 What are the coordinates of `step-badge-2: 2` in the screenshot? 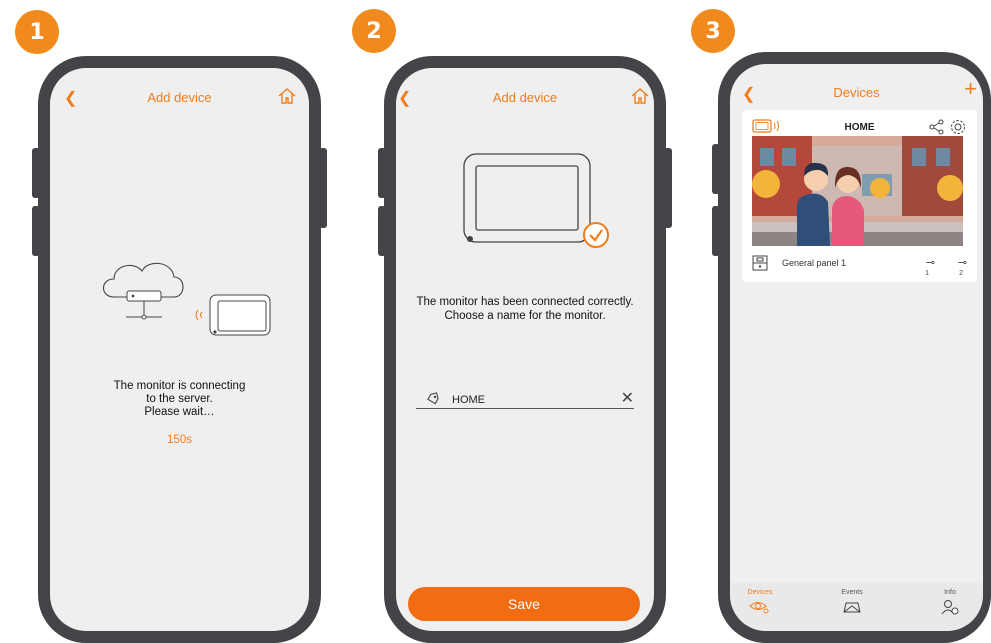 It's located at (374, 31).